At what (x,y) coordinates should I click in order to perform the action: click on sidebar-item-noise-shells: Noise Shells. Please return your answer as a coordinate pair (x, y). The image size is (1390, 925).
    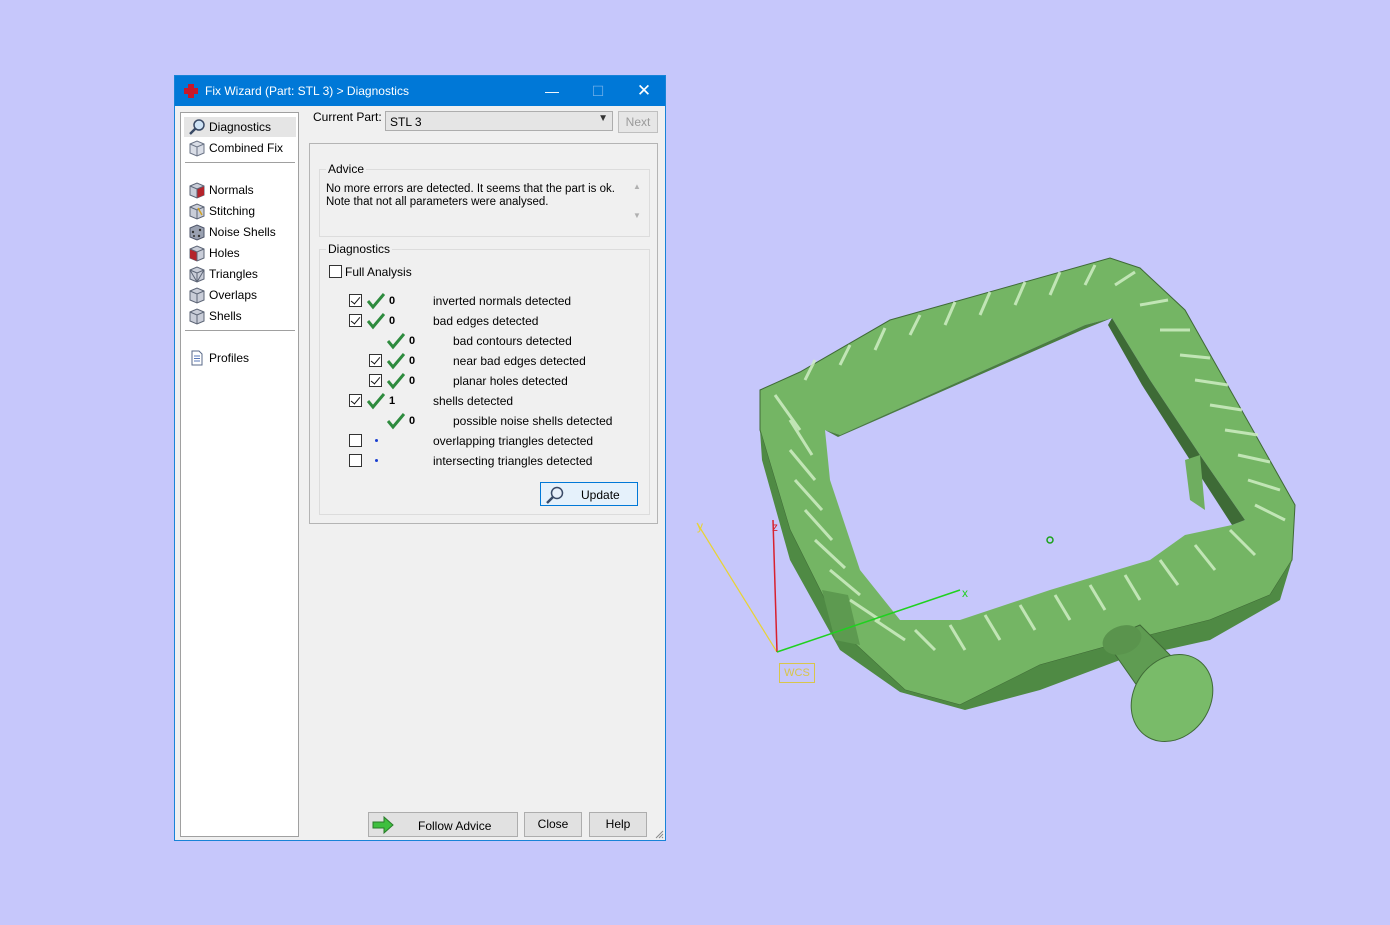
    Looking at the image, I should click on (240, 232).